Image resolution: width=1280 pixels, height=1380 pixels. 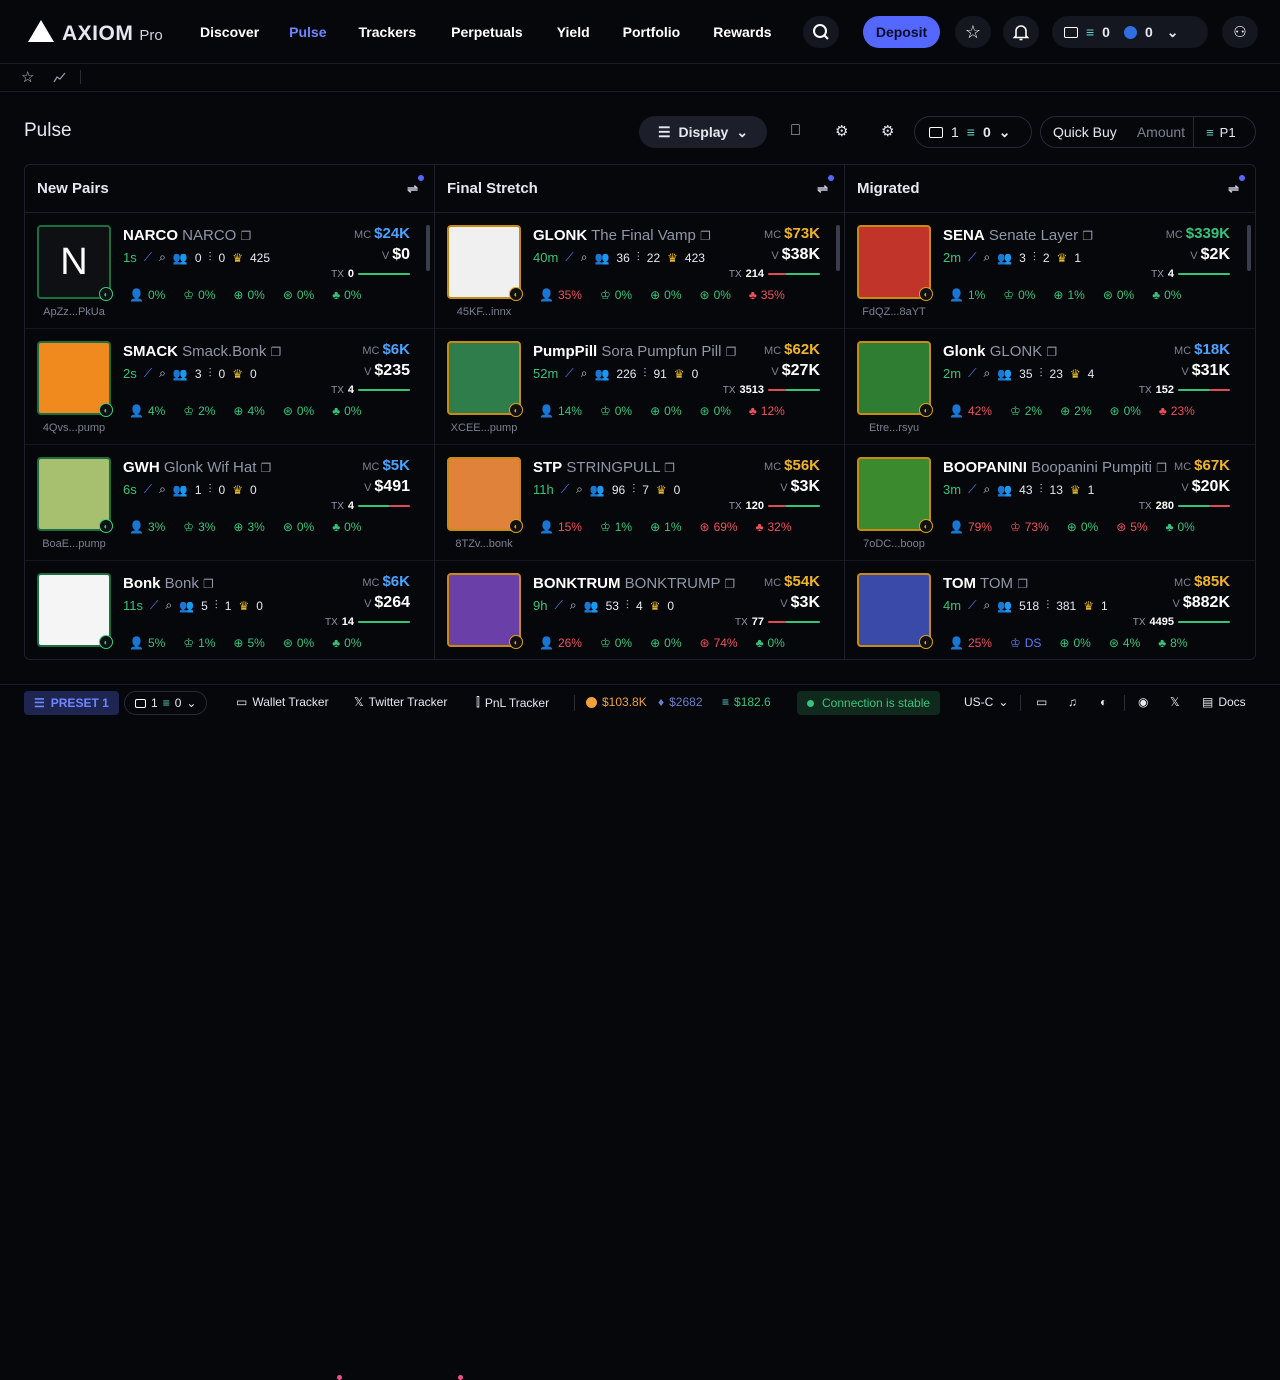 I want to click on stat-top-holders: 👤 15%, so click(x=560, y=527).